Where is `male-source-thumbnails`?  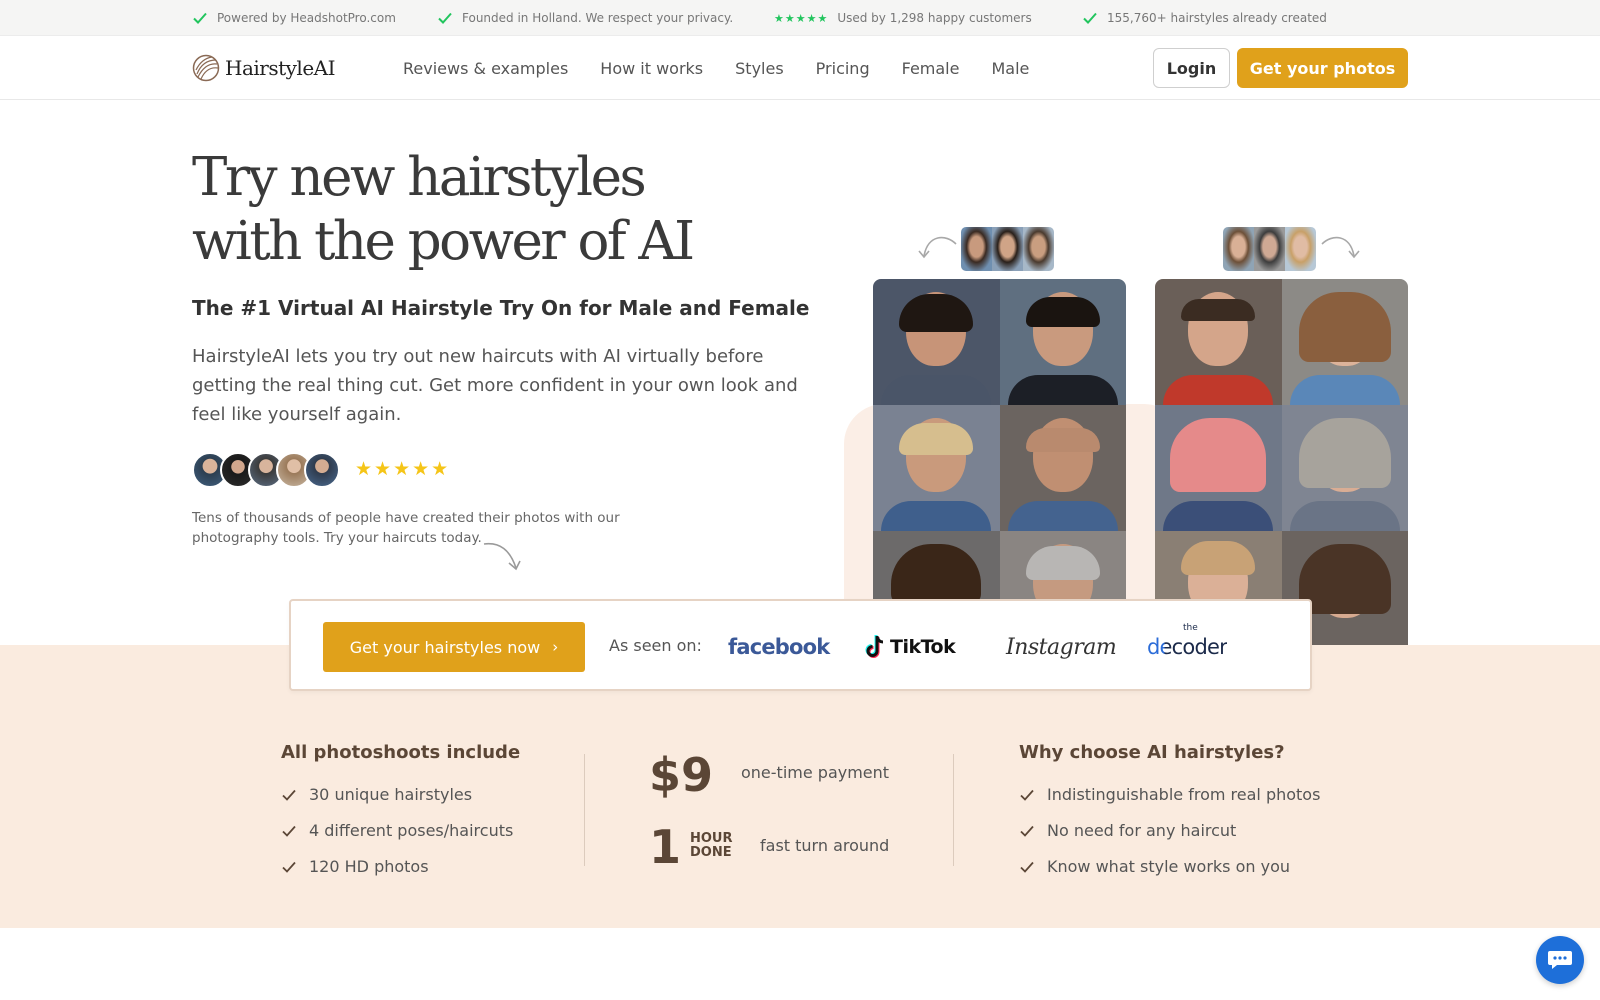 male-source-thumbnails is located at coordinates (1007, 249).